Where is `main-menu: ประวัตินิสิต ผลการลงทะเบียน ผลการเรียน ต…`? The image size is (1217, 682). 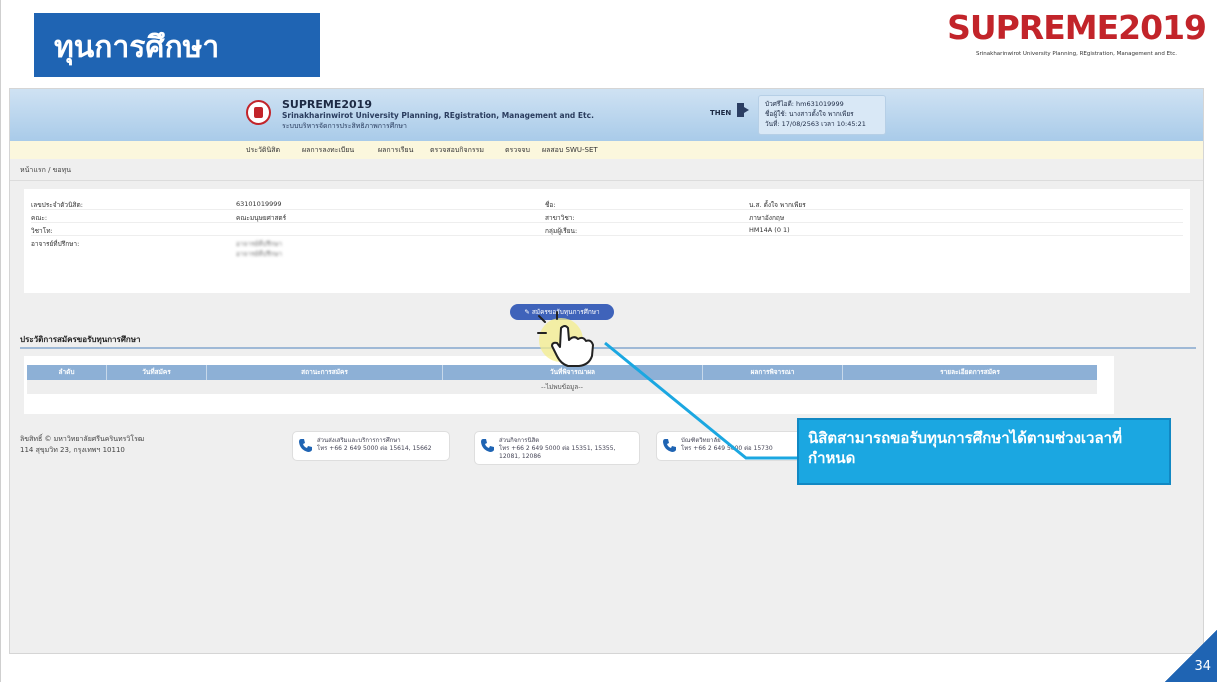
main-menu: ประวัตินิสิต ผลการลงทะเบียน ผลการเรียน ต… is located at coordinates (606, 150).